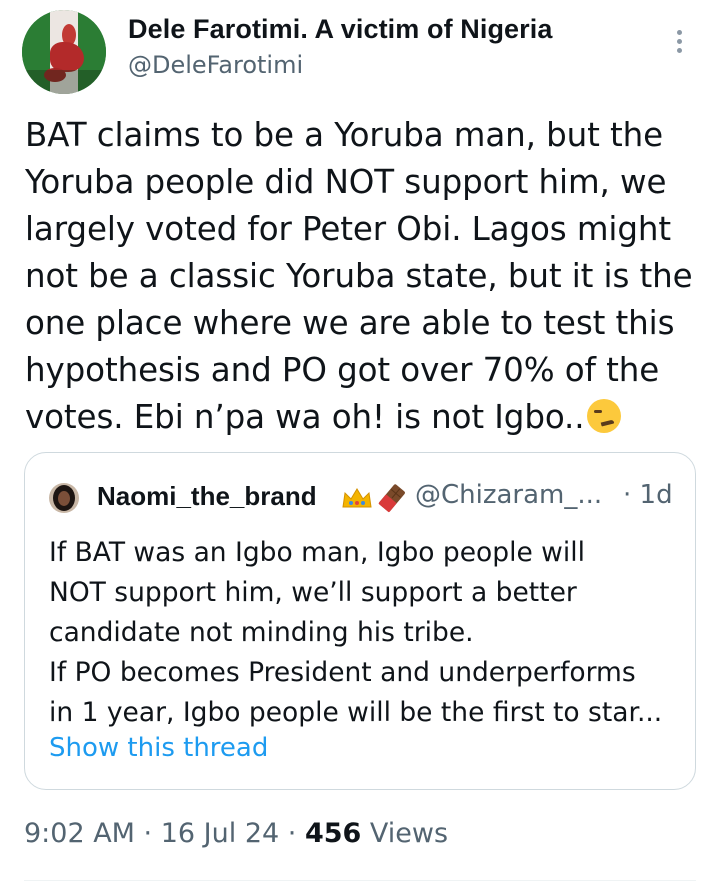  Describe the element at coordinates (342, 370) in the screenshot. I see `tweet-line: hypothesis and PO got over 70% of the` at that location.